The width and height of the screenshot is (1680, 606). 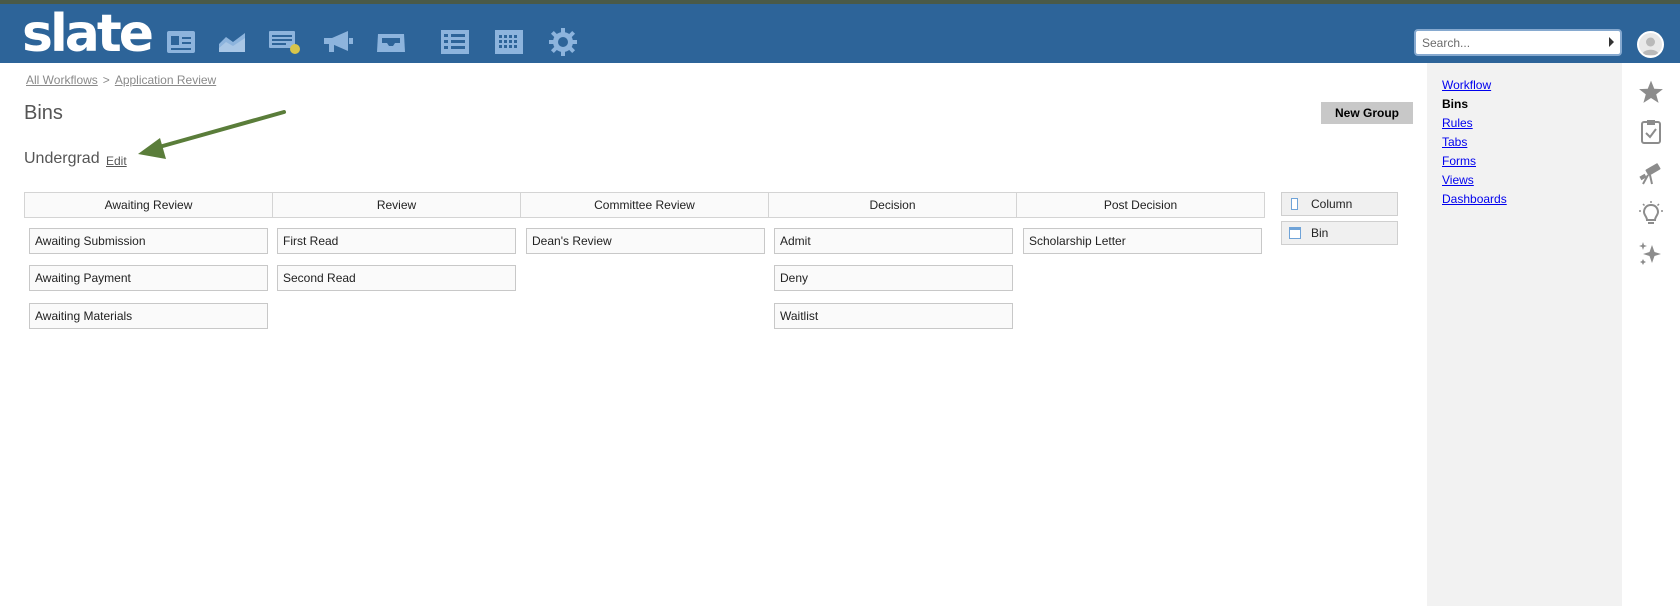 I want to click on sidebar-item-dashboards: Dashboards, so click(x=1474, y=199).